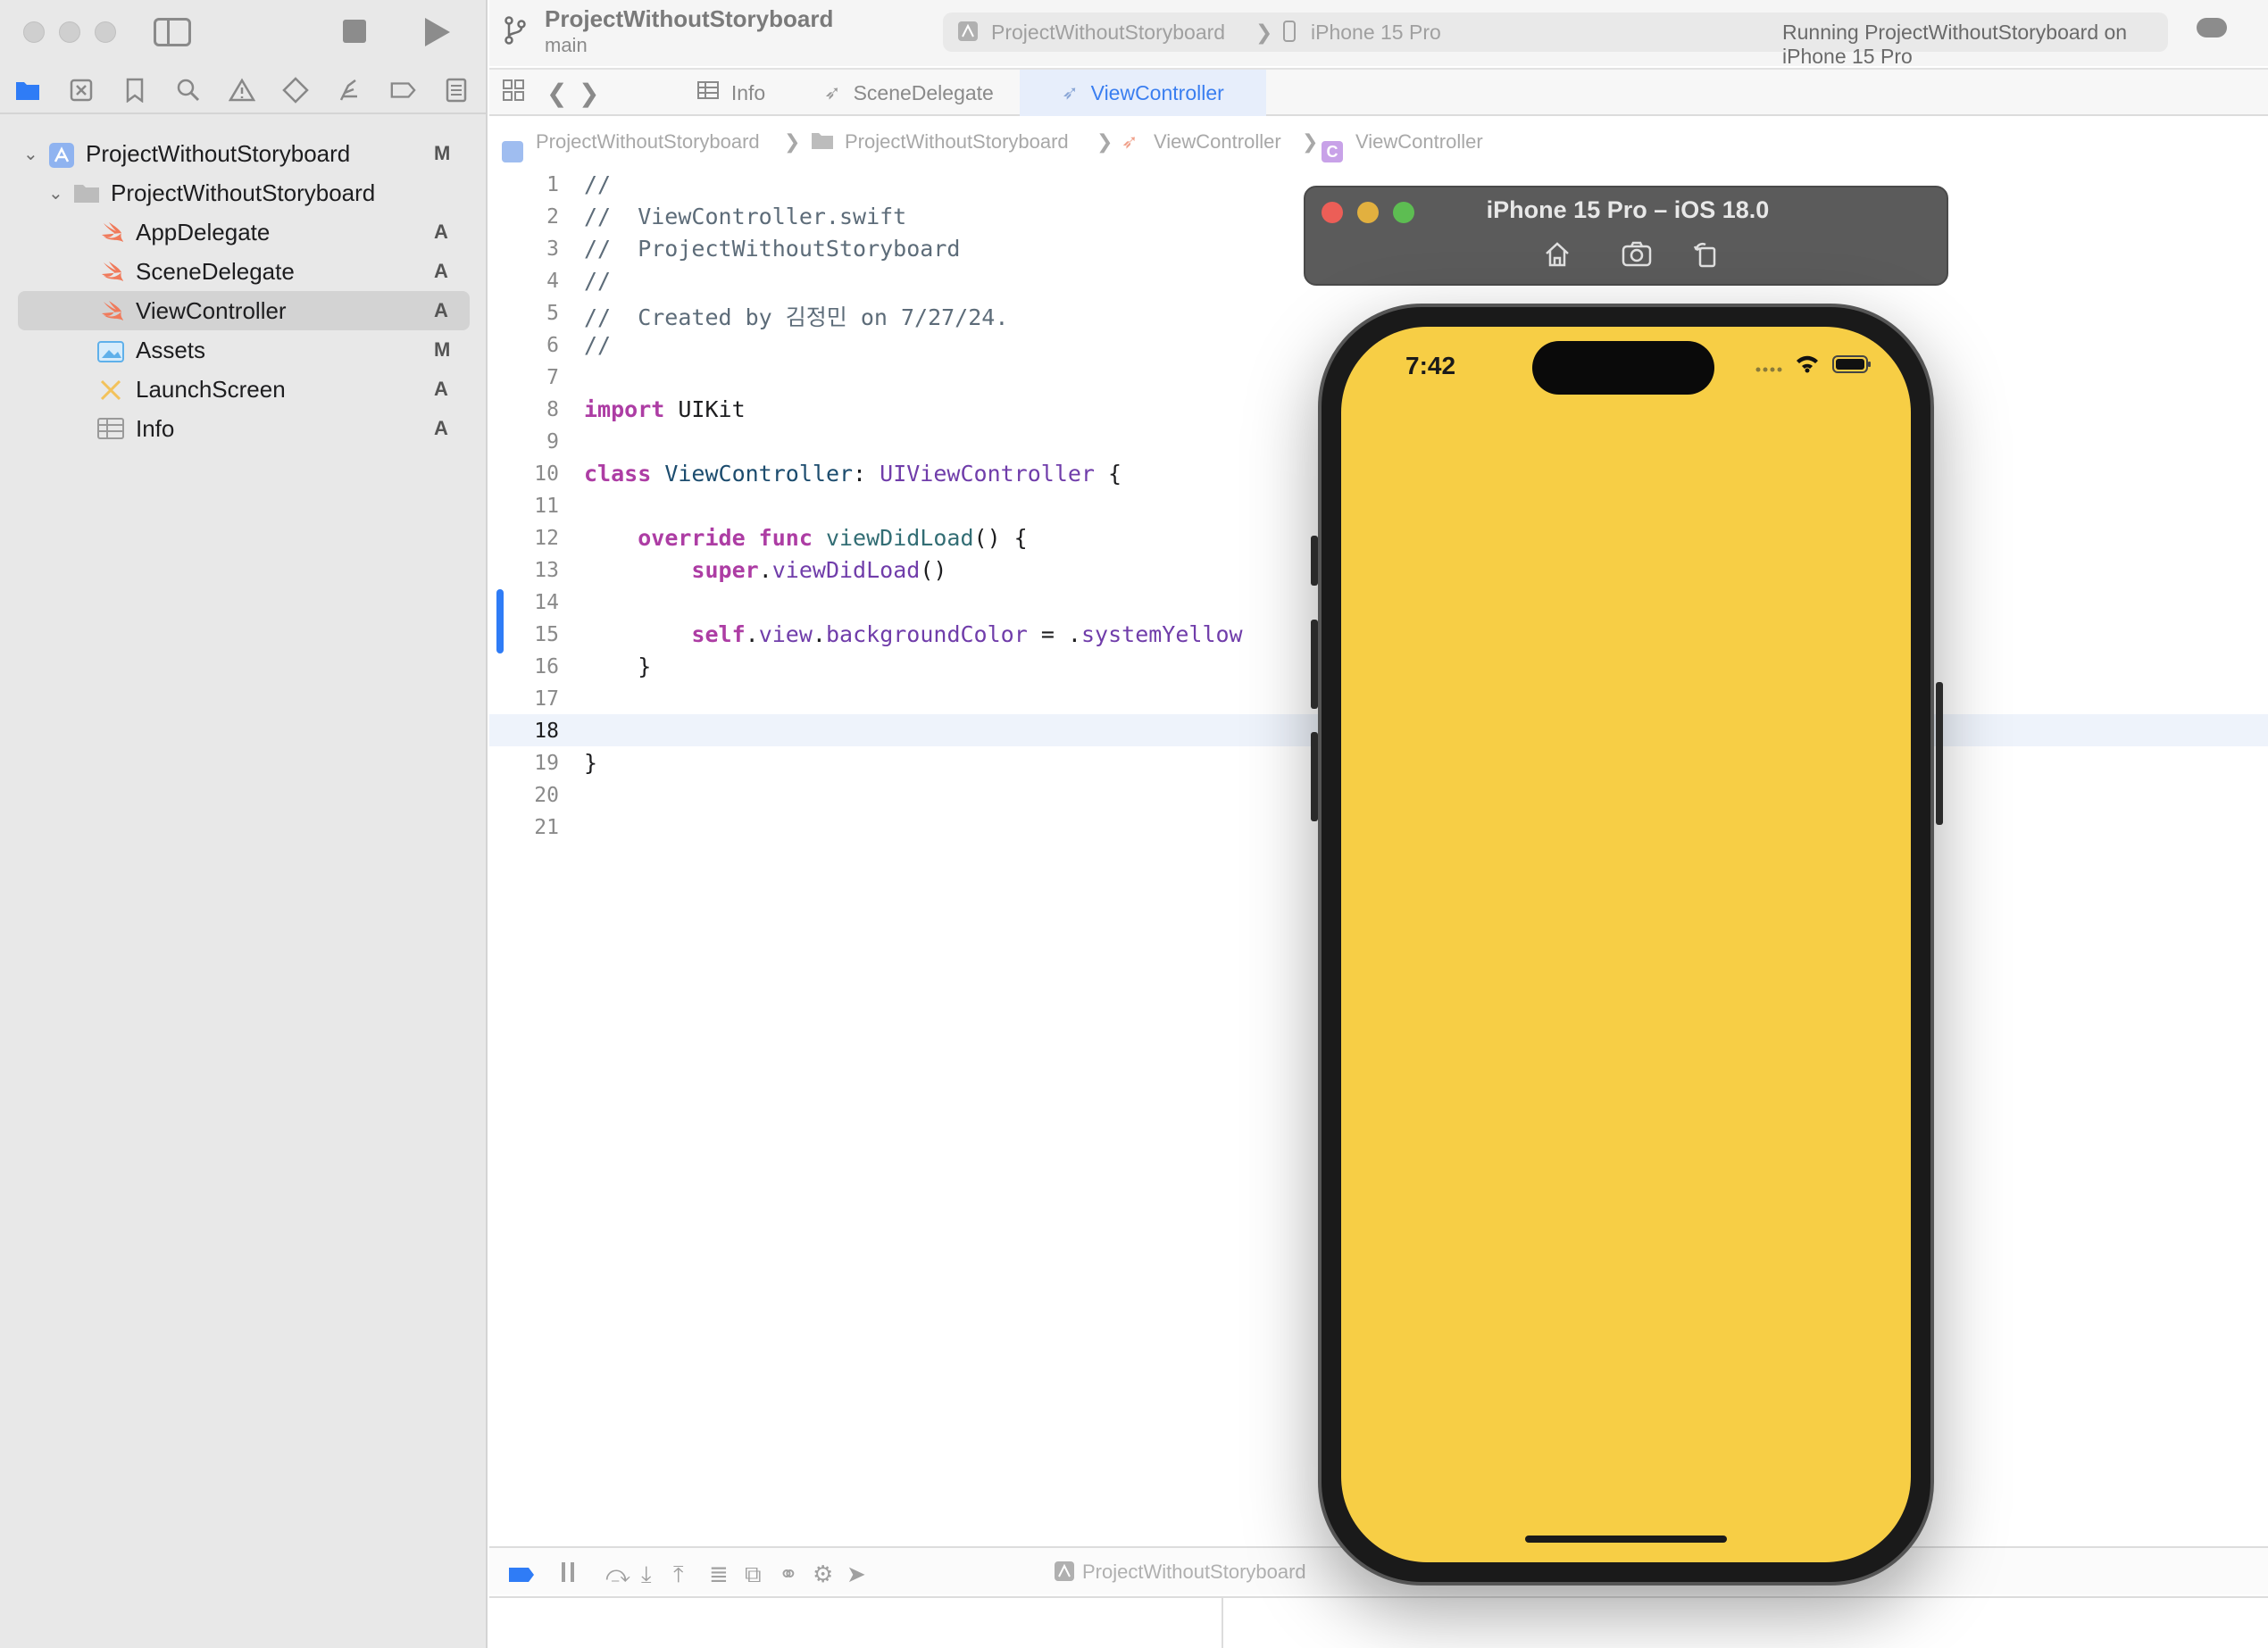 This screenshot has width=2268, height=1648. I want to click on jumpbar-item-file: ViewController, so click(1217, 142).